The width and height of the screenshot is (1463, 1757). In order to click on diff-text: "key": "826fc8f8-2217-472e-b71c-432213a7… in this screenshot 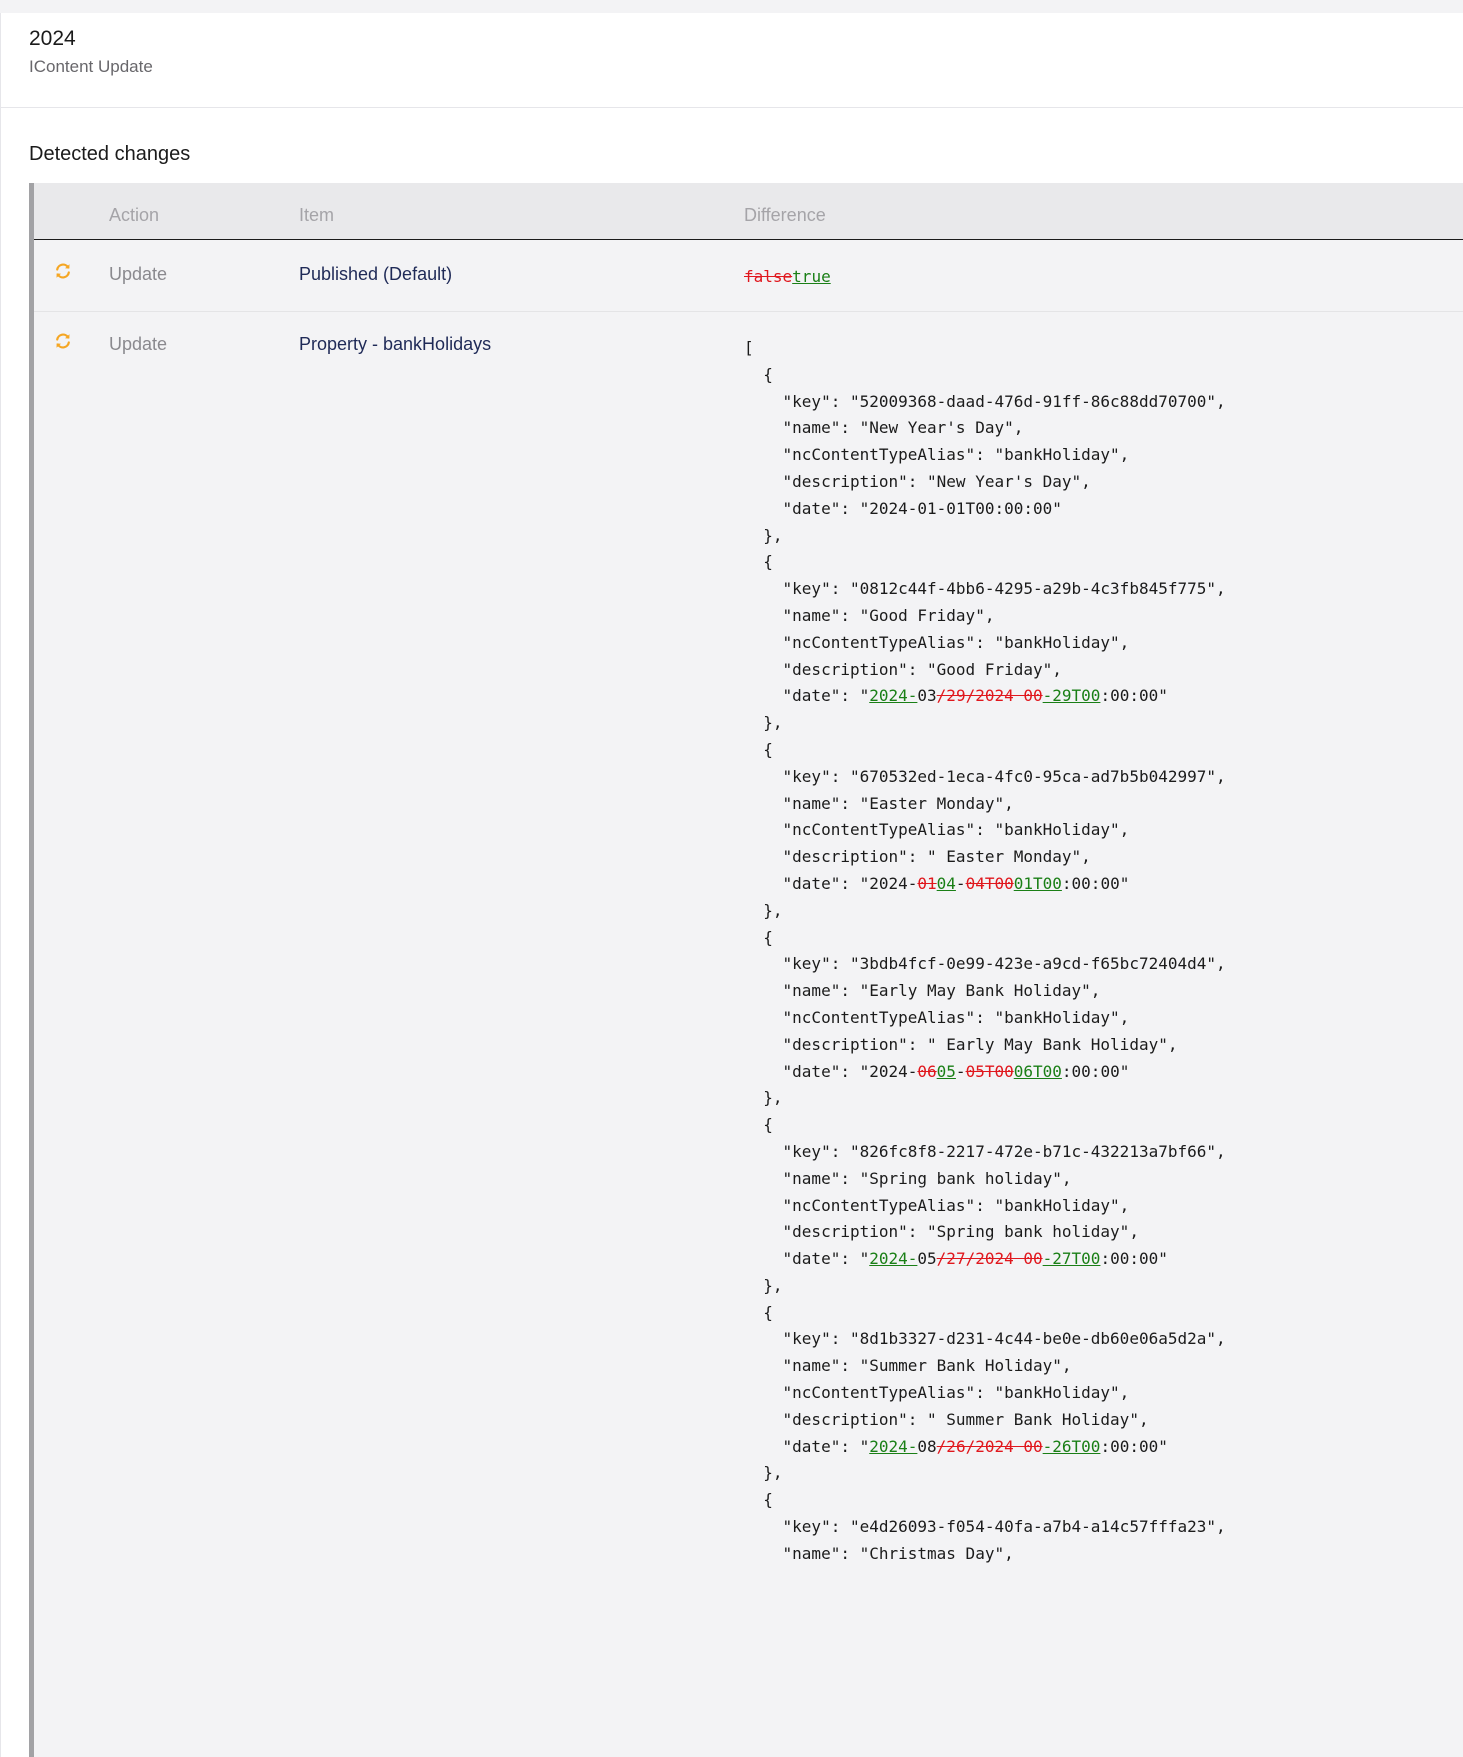, I will do `click(985, 1151)`.